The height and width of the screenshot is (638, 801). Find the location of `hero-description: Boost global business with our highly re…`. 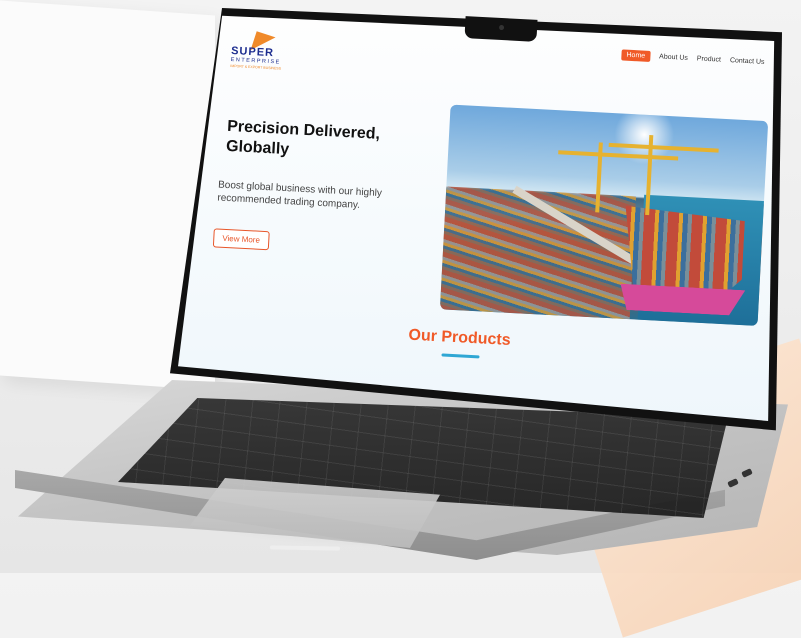

hero-description: Boost global business with our highly re… is located at coordinates (300, 195).